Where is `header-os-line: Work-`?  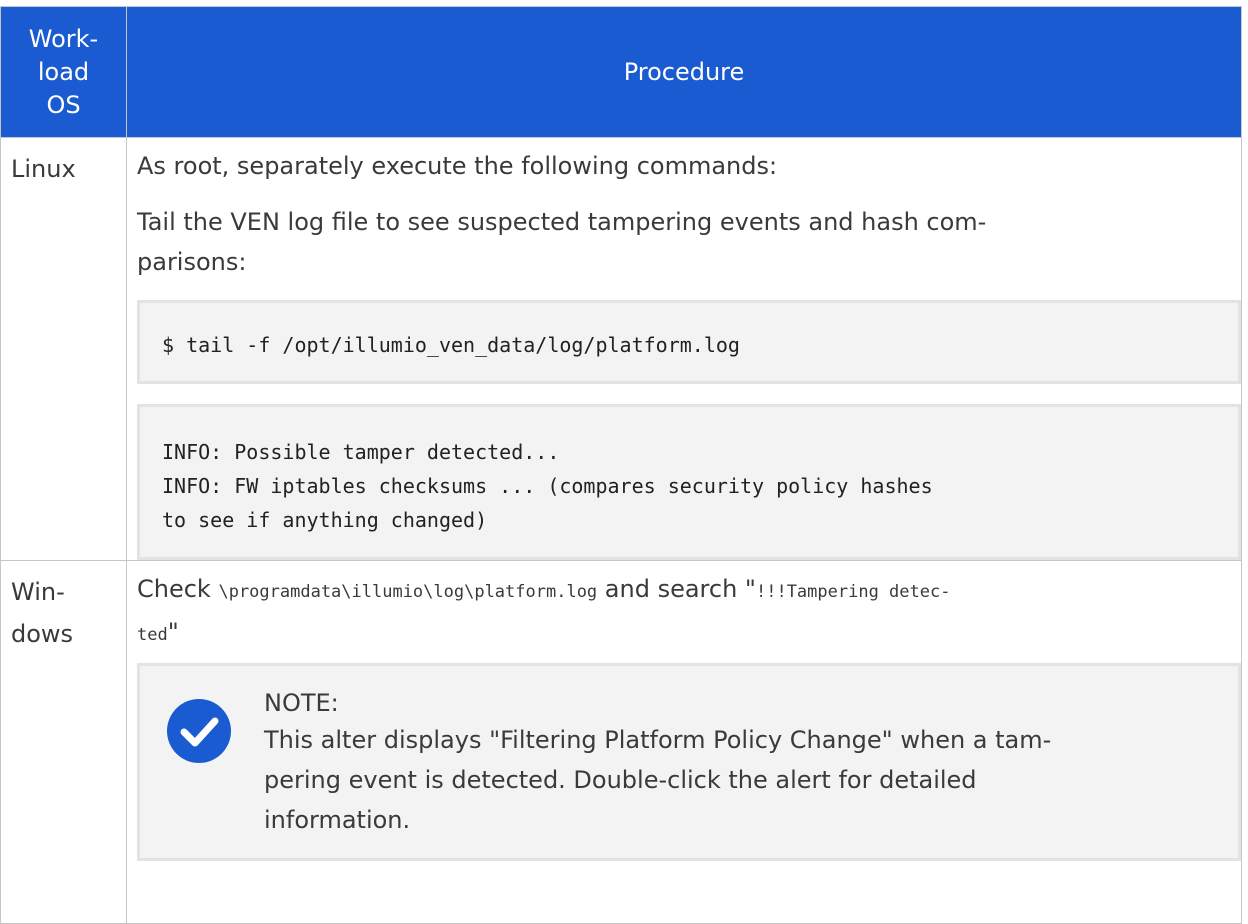 header-os-line: Work- is located at coordinates (63, 38).